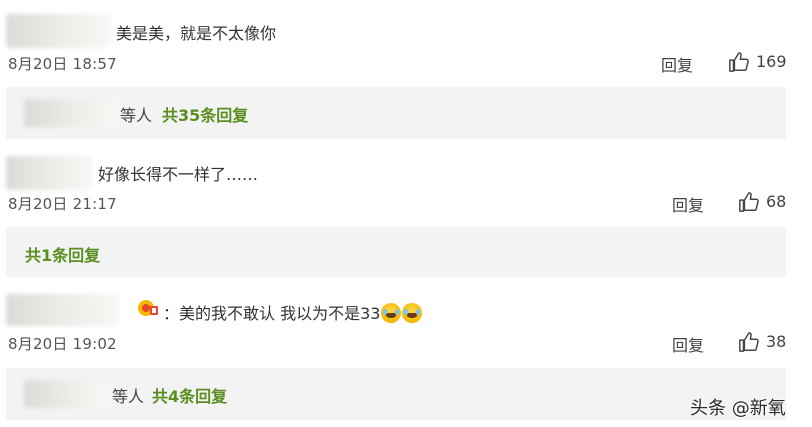 This screenshot has width=812, height=427. What do you see at coordinates (189, 395) in the screenshot?
I see `view-replies-link-3: 共4条回复` at bounding box center [189, 395].